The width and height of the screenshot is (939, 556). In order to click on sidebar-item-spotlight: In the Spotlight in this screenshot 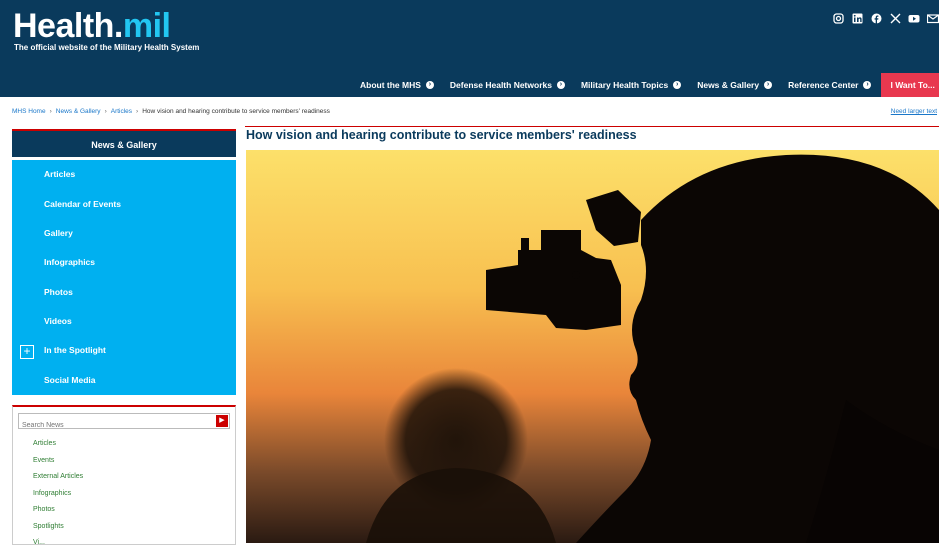, I will do `click(75, 350)`.